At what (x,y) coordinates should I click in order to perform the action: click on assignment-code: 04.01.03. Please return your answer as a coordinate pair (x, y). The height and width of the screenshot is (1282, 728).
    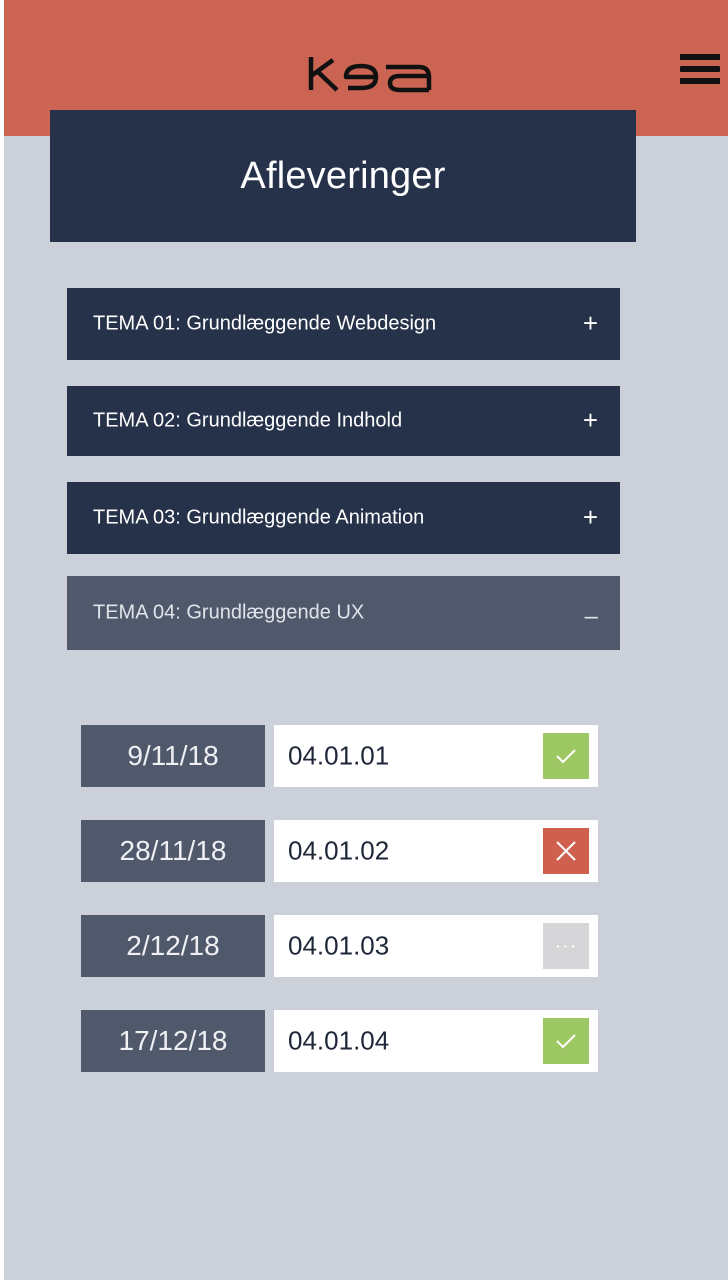
    Looking at the image, I should click on (339, 945).